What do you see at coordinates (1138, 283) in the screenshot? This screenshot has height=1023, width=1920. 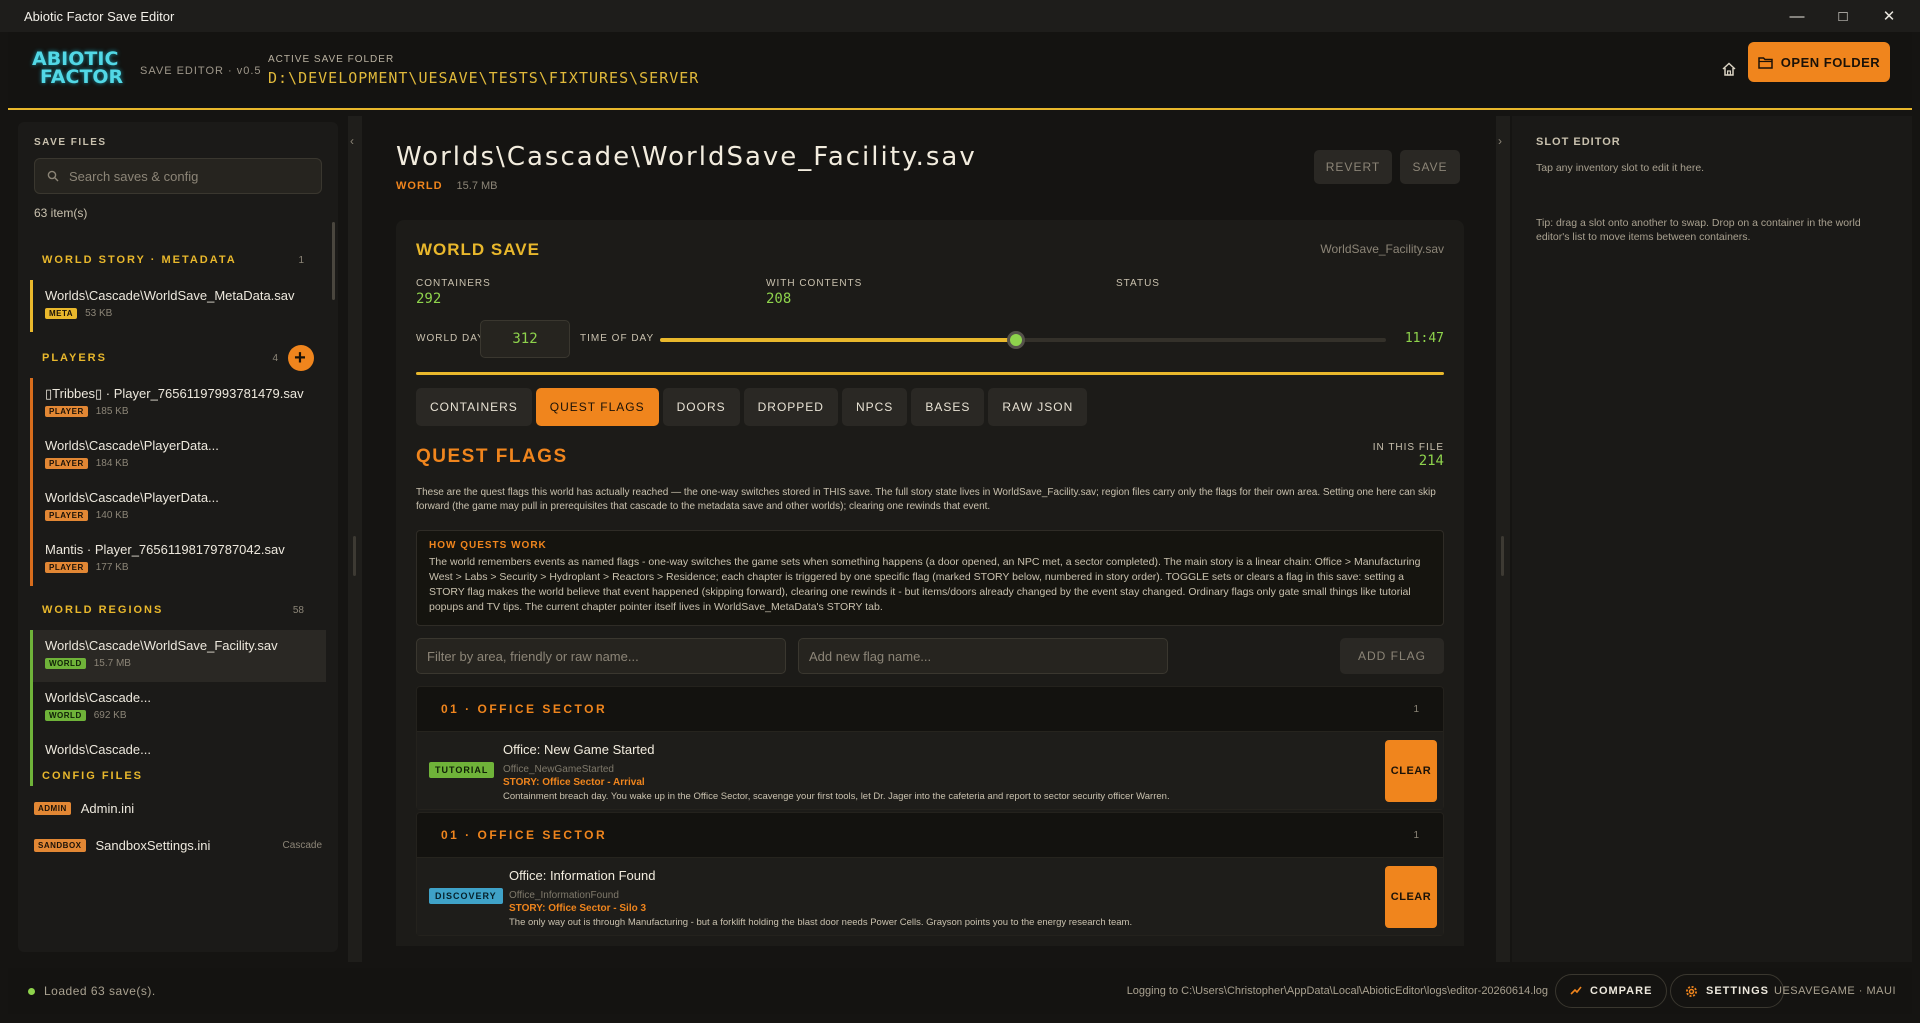 I see `stat-status: STATUS` at bounding box center [1138, 283].